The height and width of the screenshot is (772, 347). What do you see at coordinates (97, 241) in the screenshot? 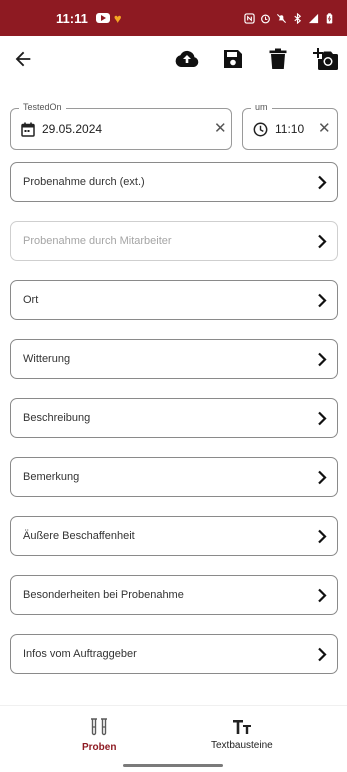
I see `list-item-label: Probenahme durch Mitarbeiter` at bounding box center [97, 241].